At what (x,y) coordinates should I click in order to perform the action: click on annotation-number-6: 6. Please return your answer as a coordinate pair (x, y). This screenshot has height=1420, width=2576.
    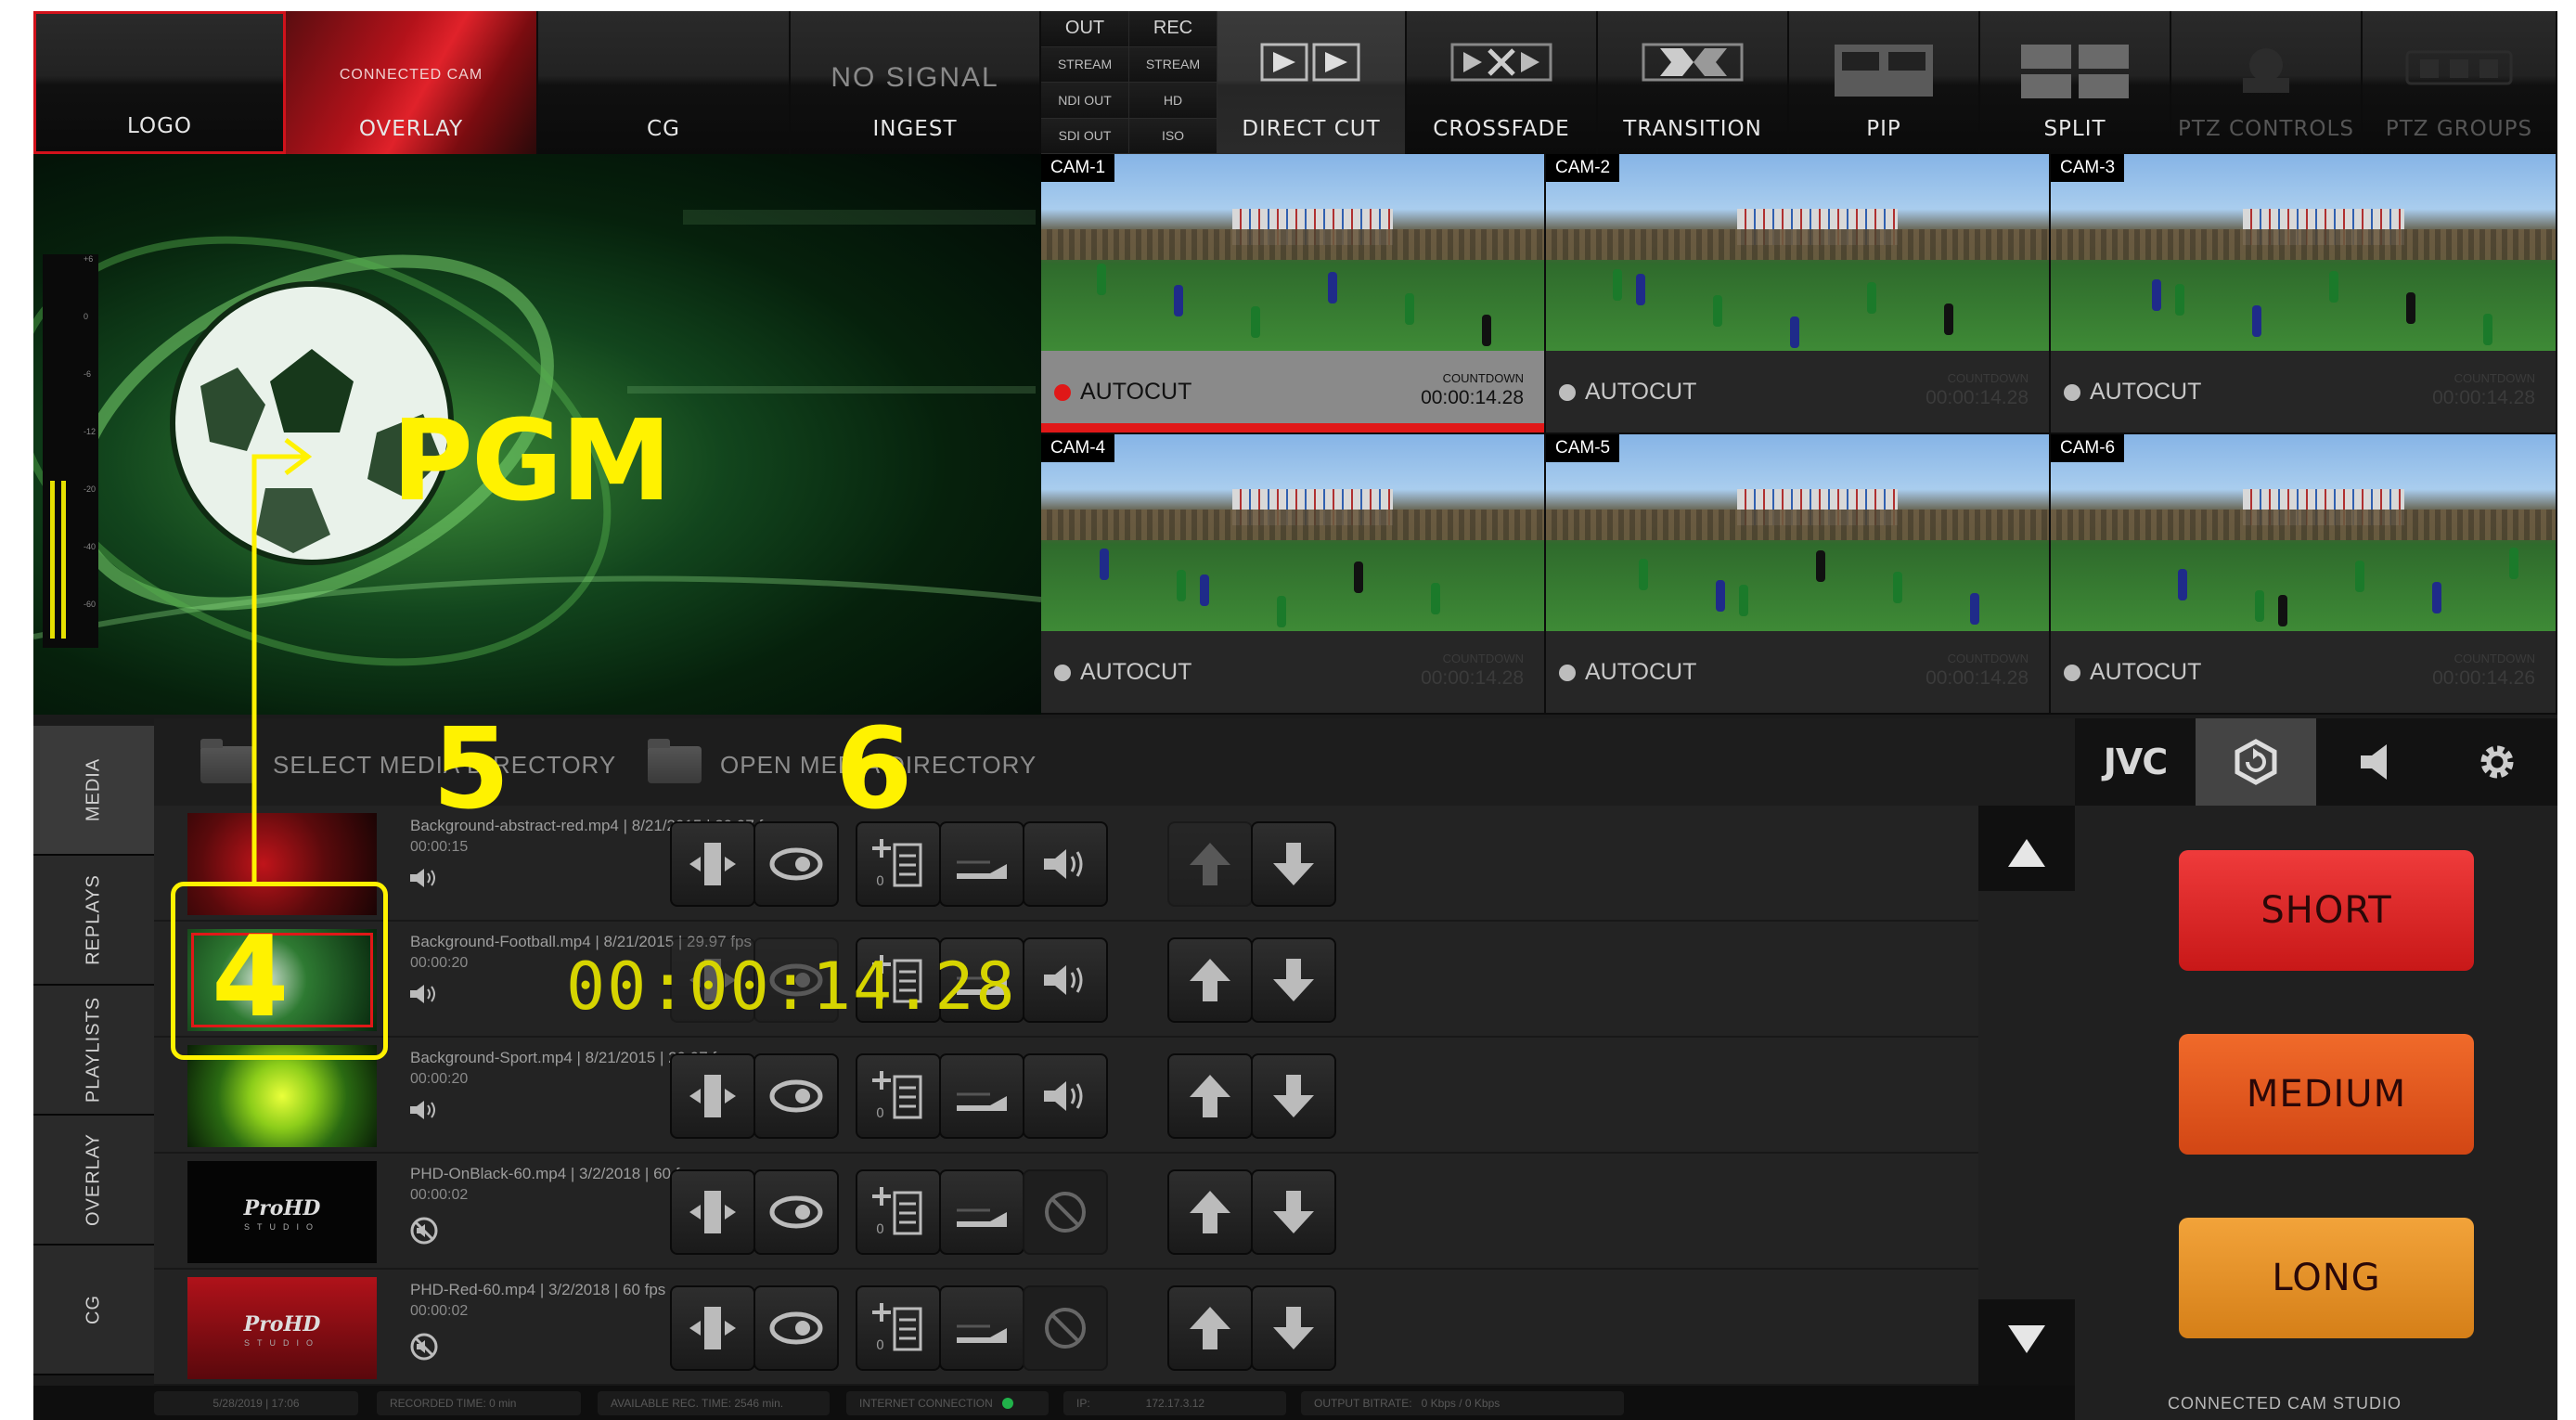
    Looking at the image, I should click on (874, 769).